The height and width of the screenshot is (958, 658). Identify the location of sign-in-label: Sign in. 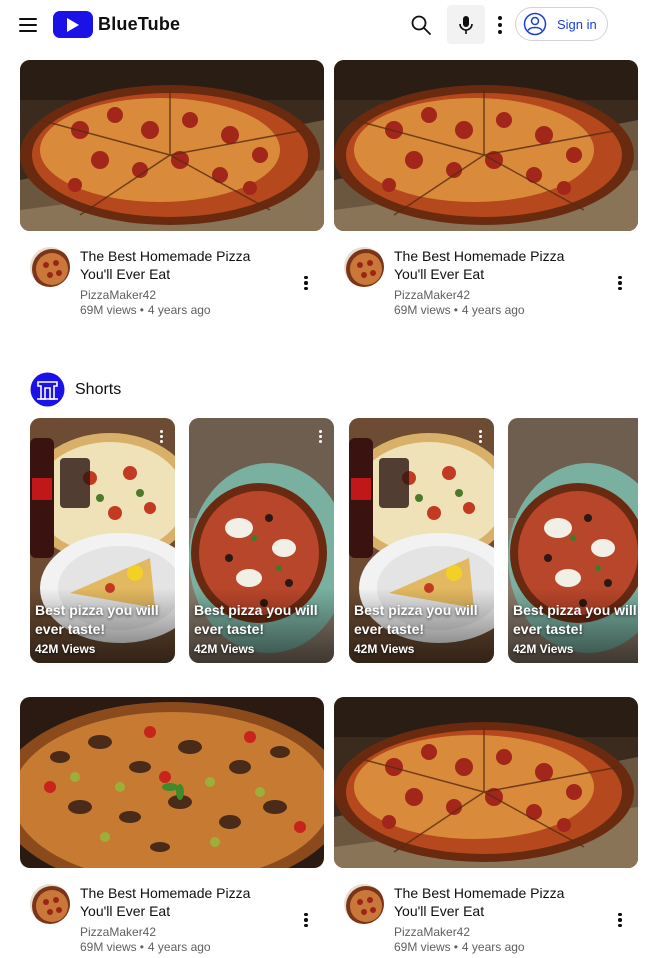
(577, 24).